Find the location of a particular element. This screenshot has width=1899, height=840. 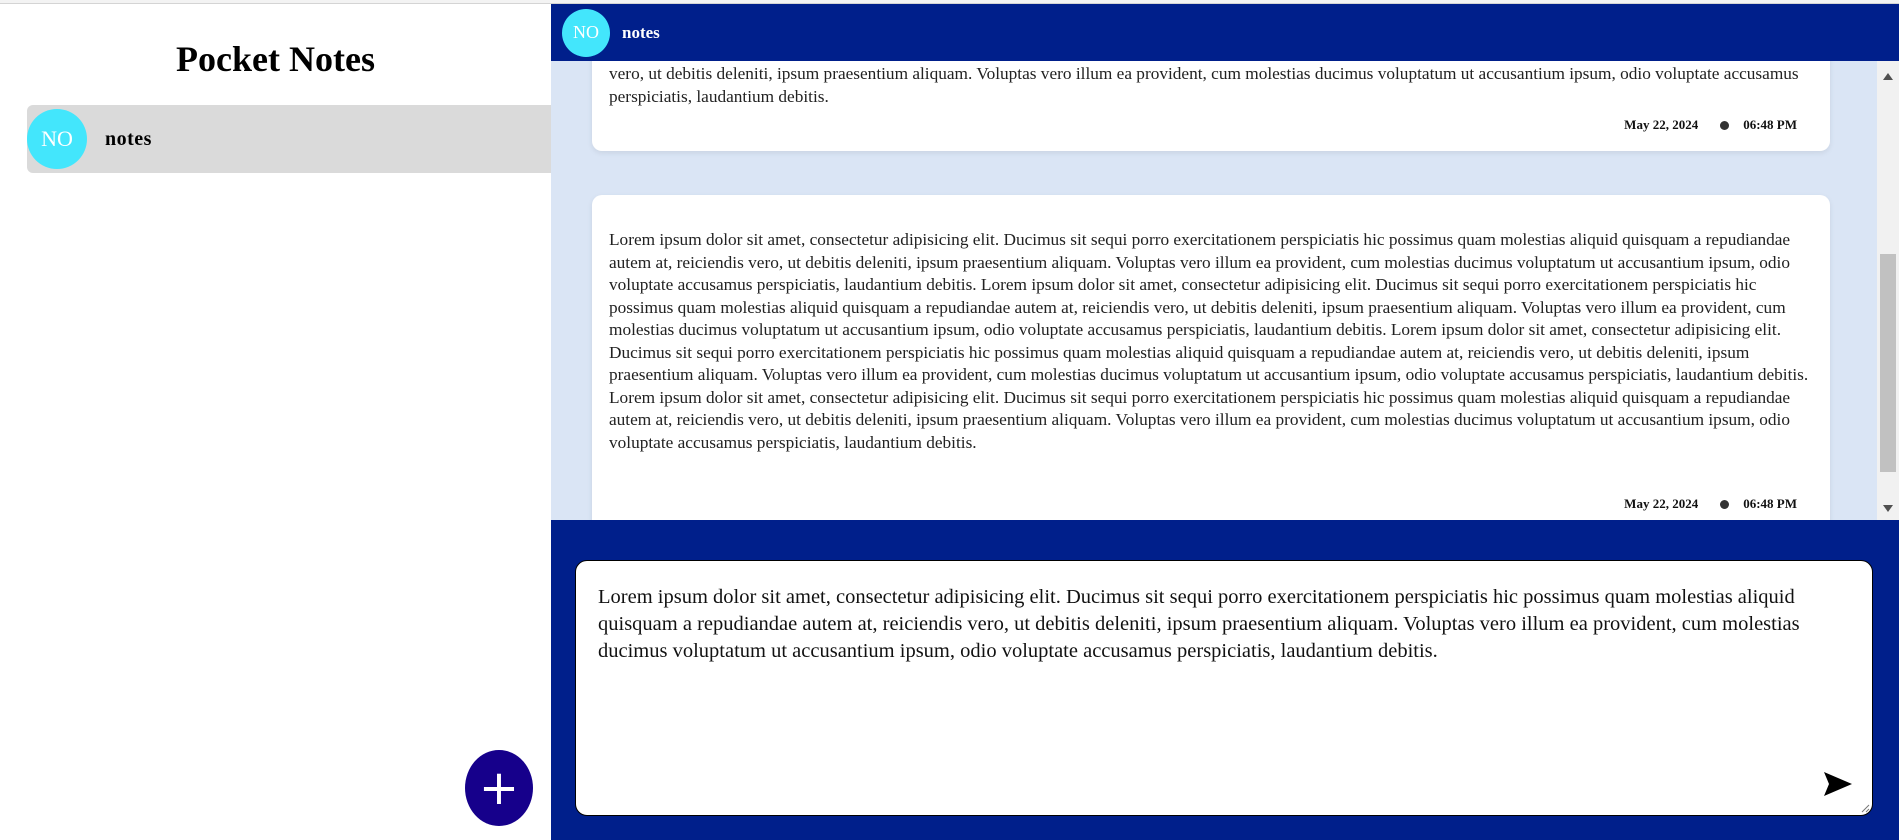

notes-header: NO notes is located at coordinates (1225, 32).